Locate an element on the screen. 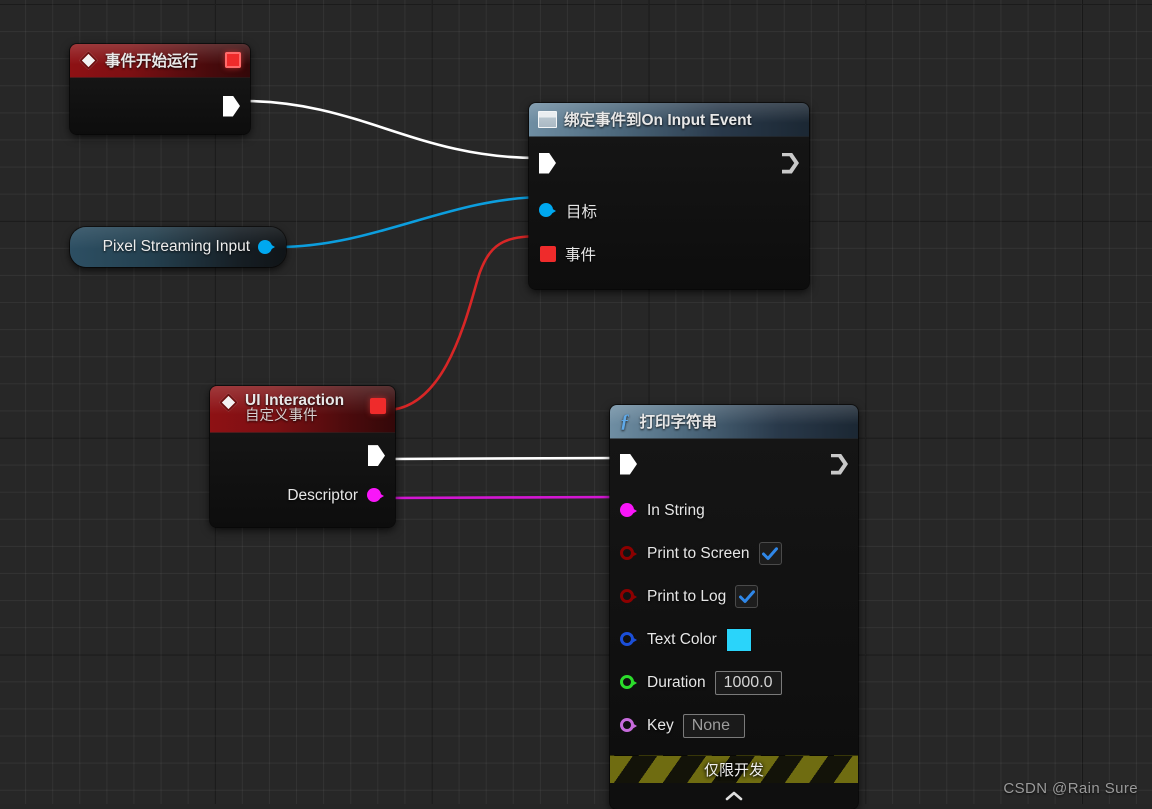 This screenshot has width=1152, height=809. pin-row-in-string: In String is located at coordinates (734, 510).